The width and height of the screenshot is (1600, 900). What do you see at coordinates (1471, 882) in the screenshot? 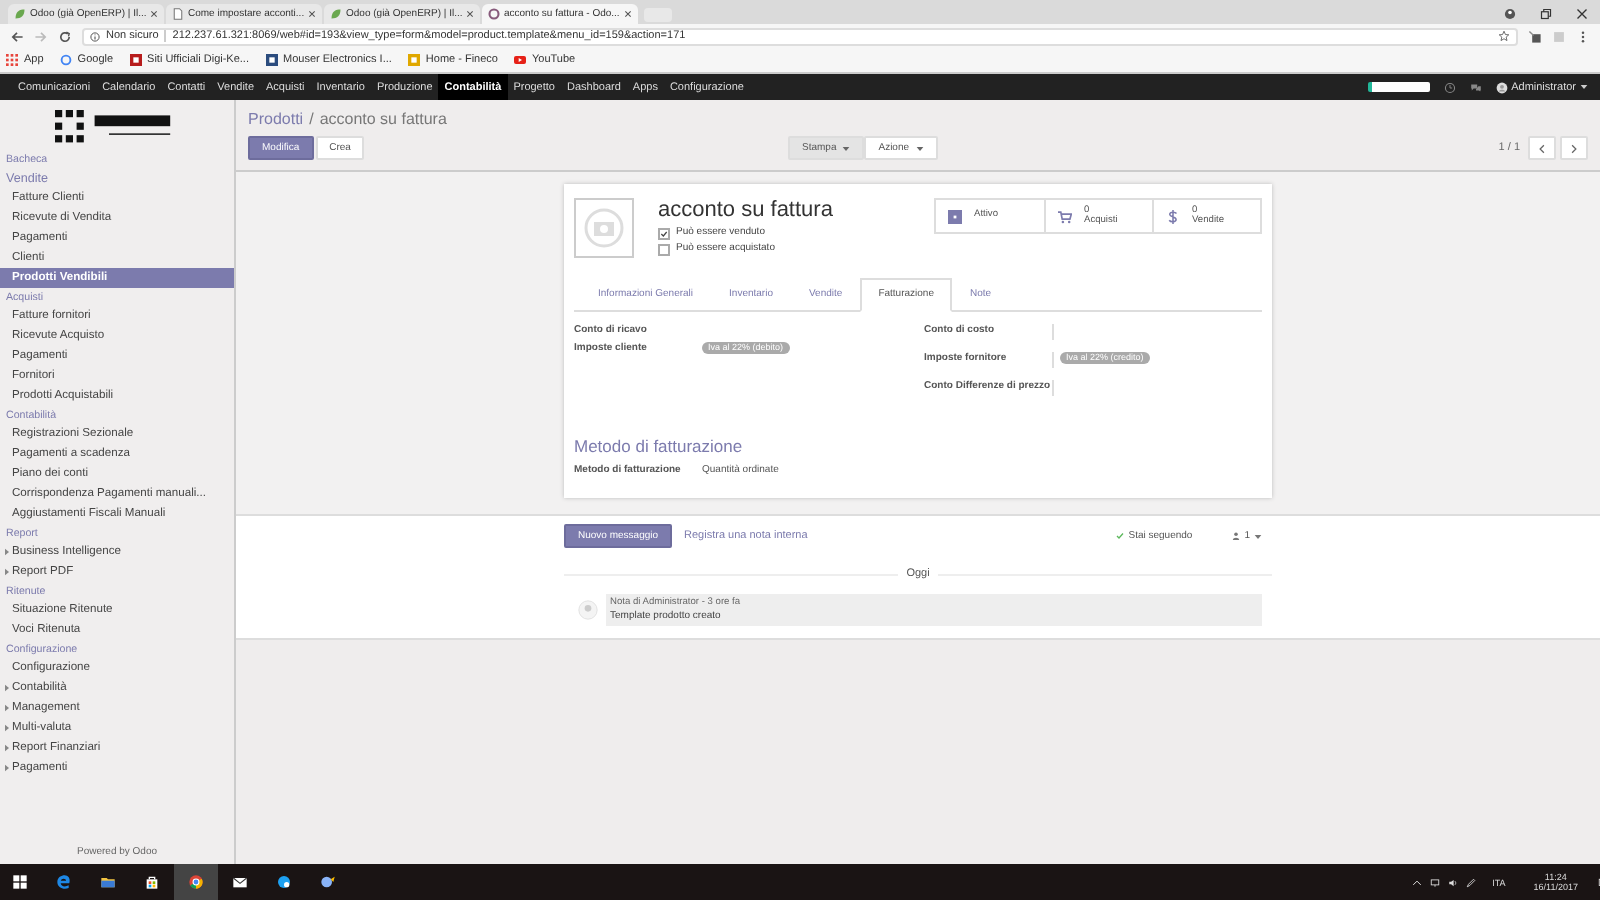
I see `pen-icon` at bounding box center [1471, 882].